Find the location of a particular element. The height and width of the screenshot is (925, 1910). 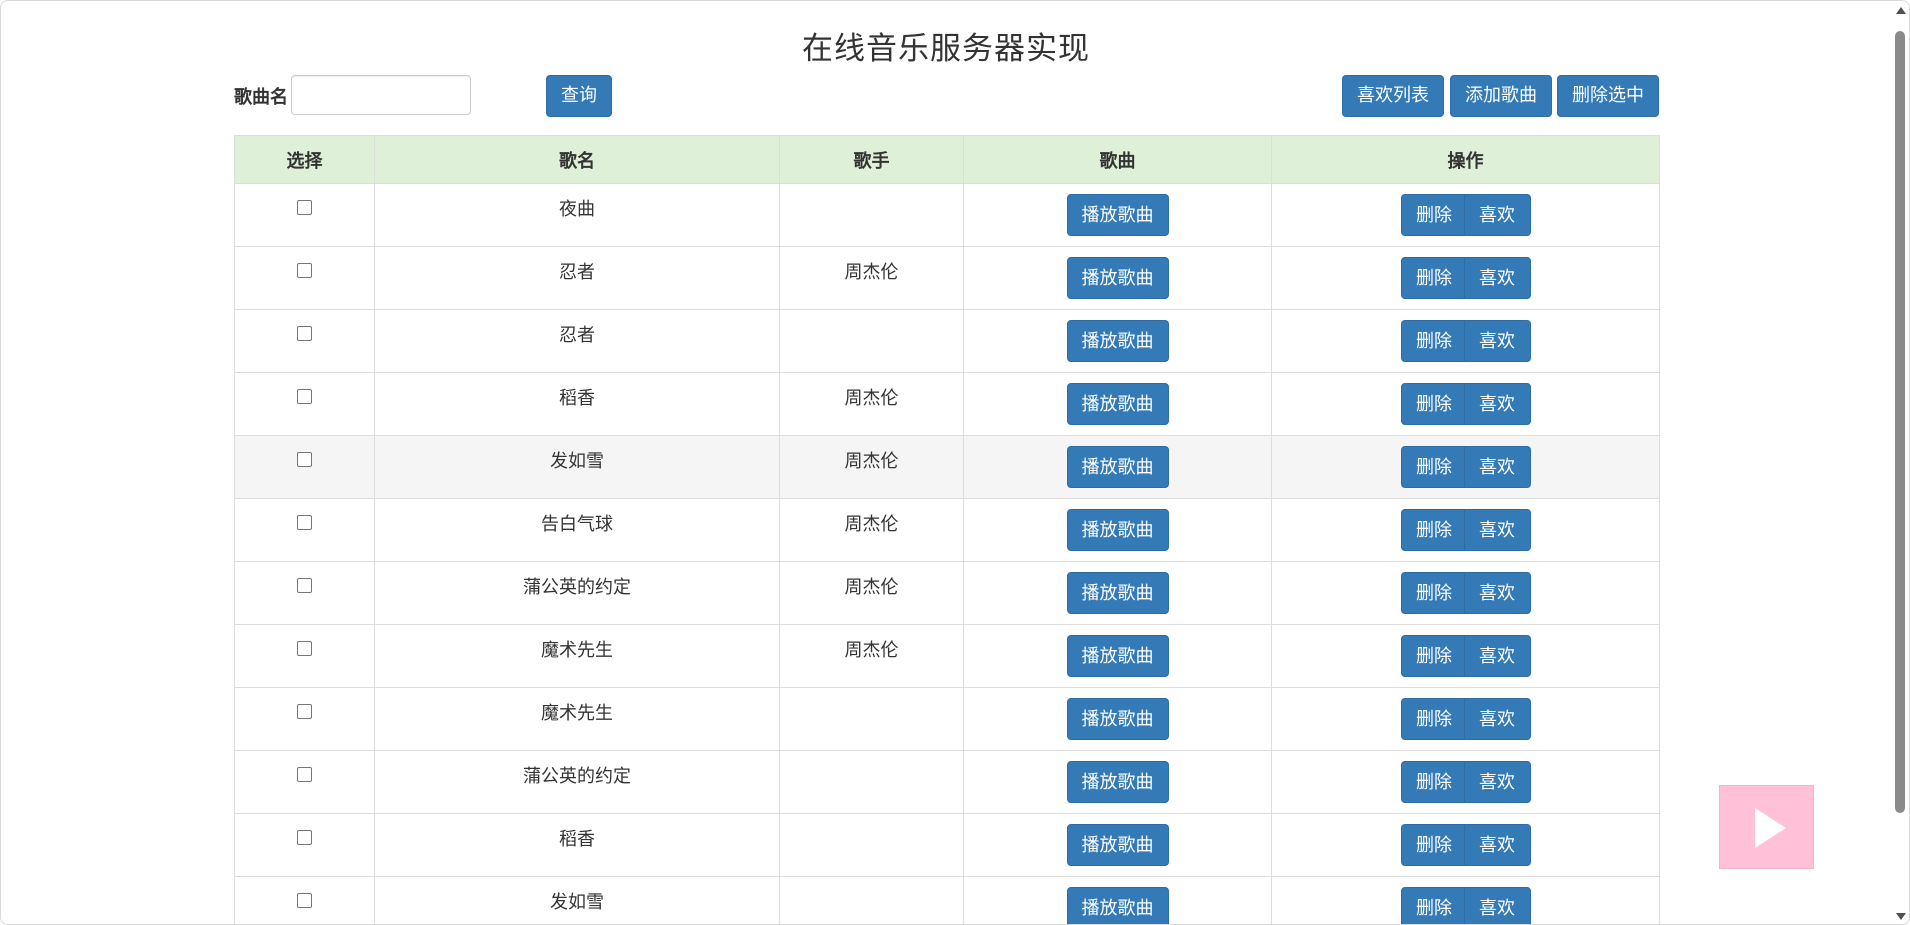

column-header-song: 歌曲 is located at coordinates (1117, 159).